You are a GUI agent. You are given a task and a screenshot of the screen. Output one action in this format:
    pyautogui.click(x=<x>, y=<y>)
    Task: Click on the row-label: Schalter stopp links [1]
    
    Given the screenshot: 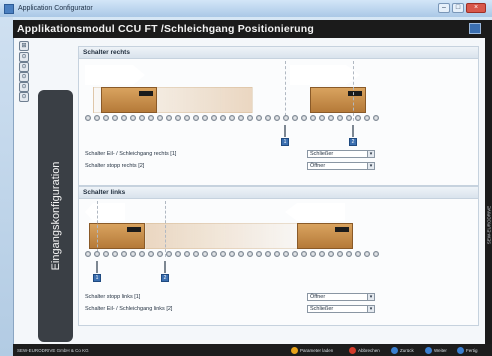 What is the action you would take?
    pyautogui.click(x=113, y=297)
    